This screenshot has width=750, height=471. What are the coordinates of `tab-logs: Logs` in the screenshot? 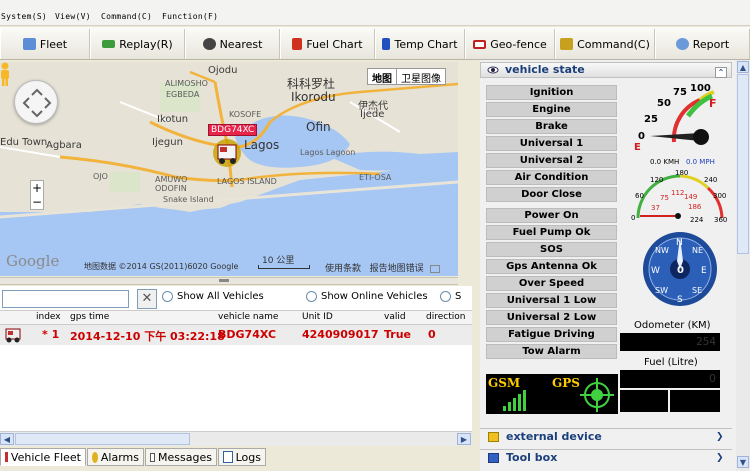 It's located at (242, 457).